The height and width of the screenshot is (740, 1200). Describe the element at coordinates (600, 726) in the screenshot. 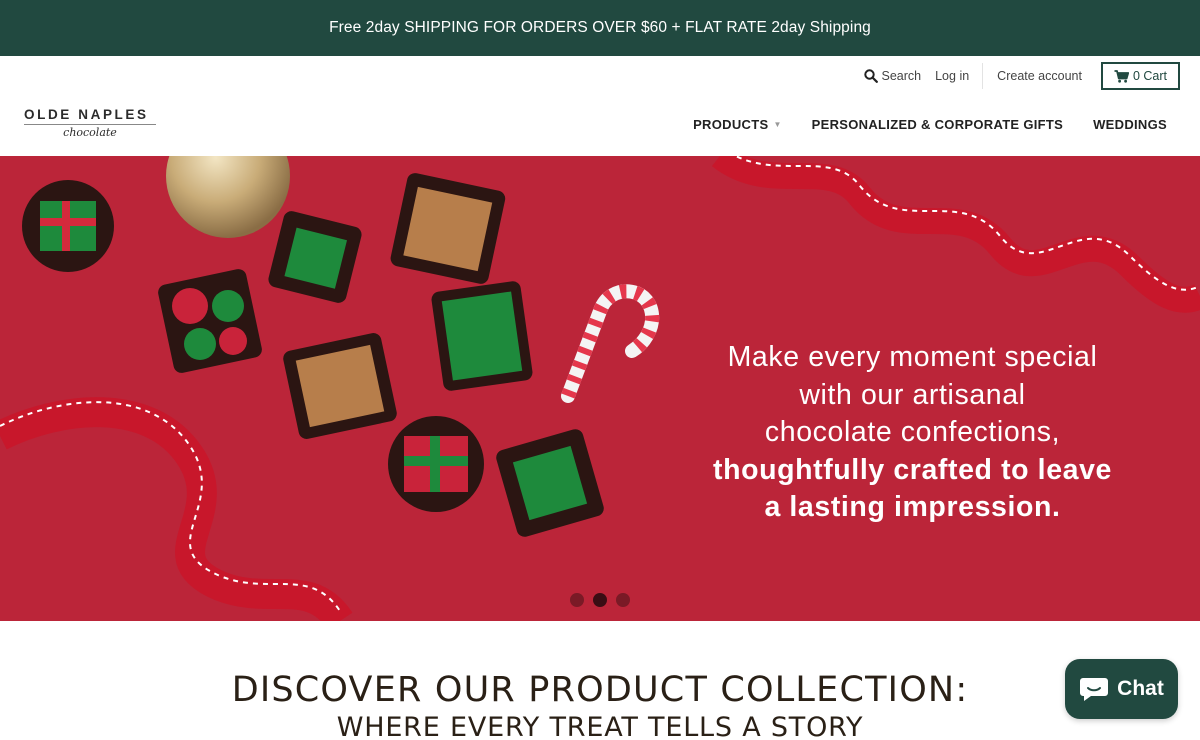

I see `collection-subtitle: WHERE EVERY TREAT TELLS A STORY` at that location.